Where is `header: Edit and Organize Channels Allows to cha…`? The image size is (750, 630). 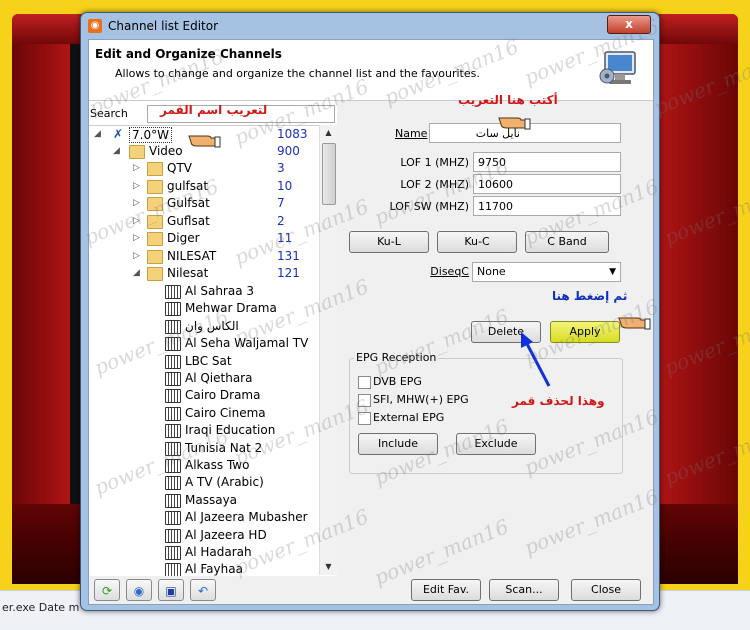
header: Edit and Organize Channels Allows to cha… is located at coordinates (371, 70).